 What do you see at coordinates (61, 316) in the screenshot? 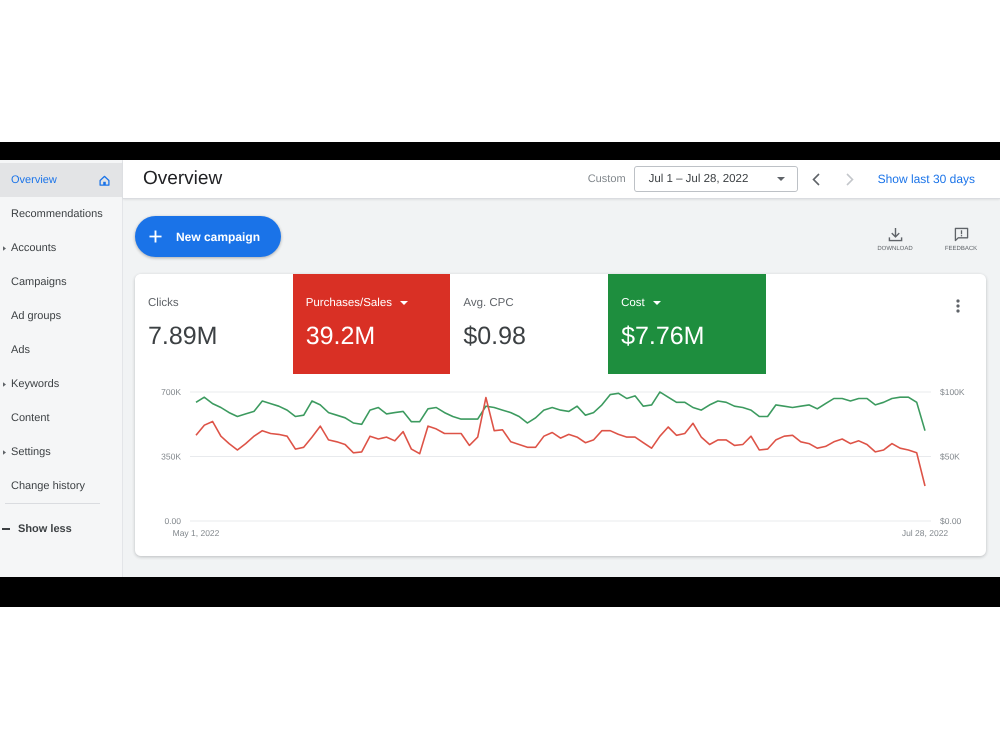
I see `sidebar-item: Ad groups` at bounding box center [61, 316].